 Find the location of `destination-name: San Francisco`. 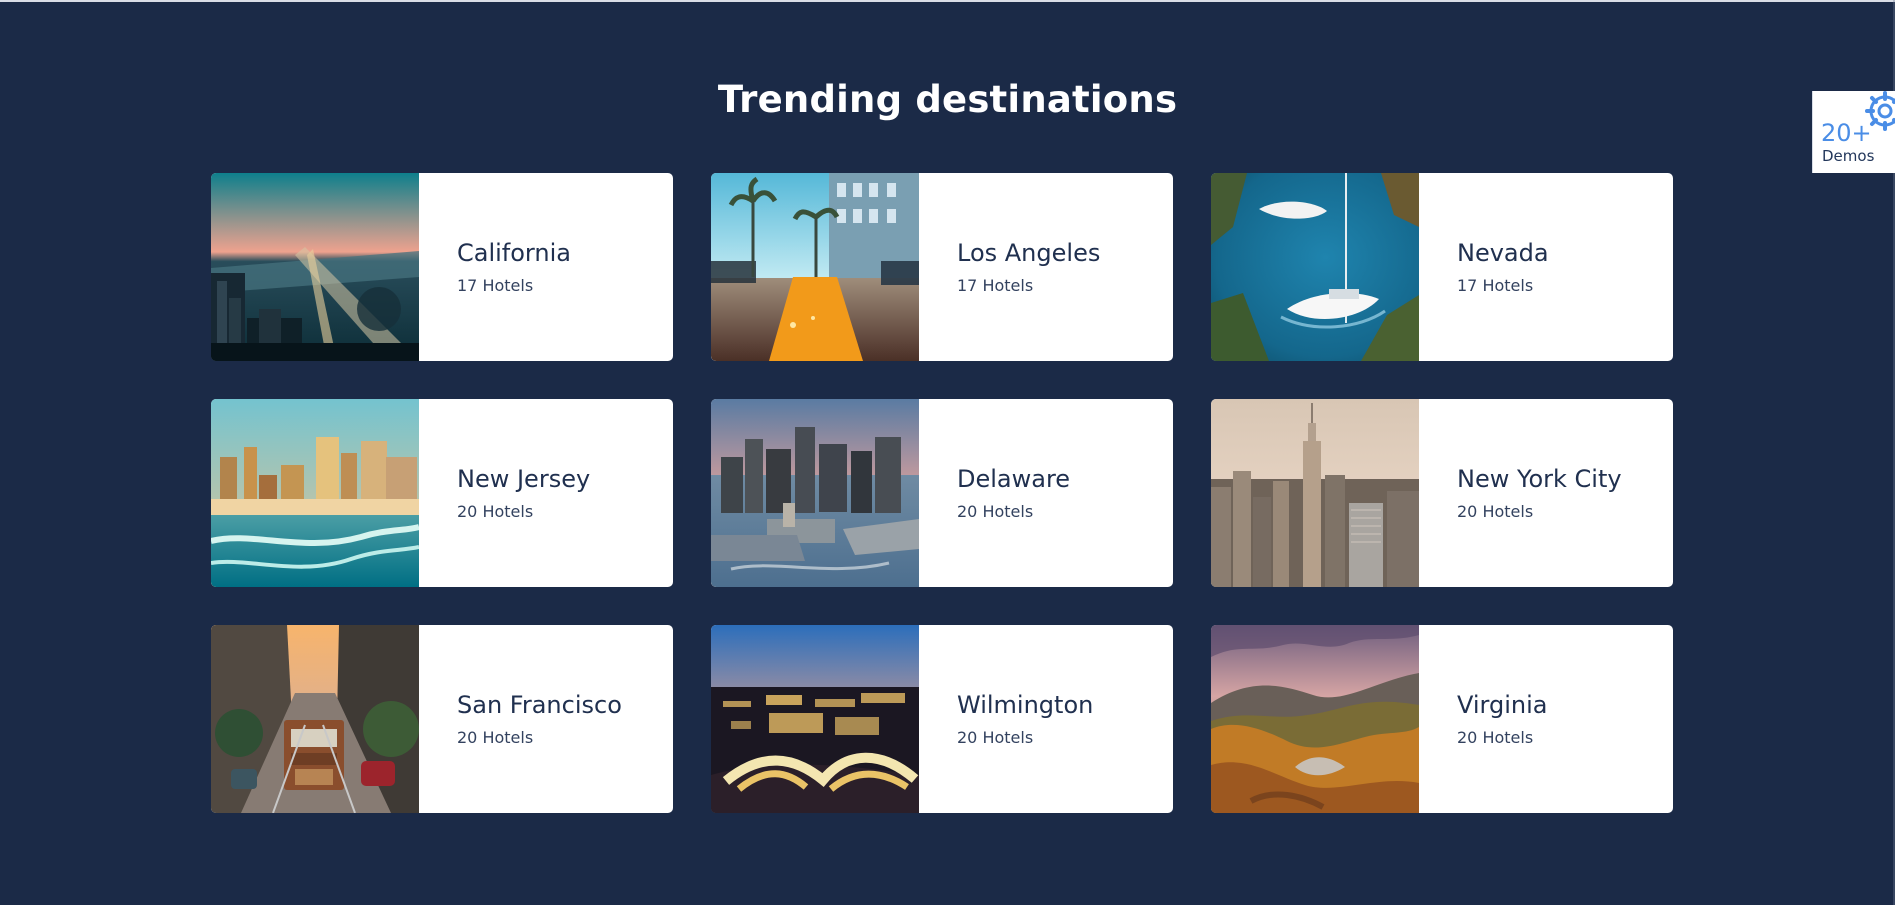

destination-name: San Francisco is located at coordinates (565, 705).